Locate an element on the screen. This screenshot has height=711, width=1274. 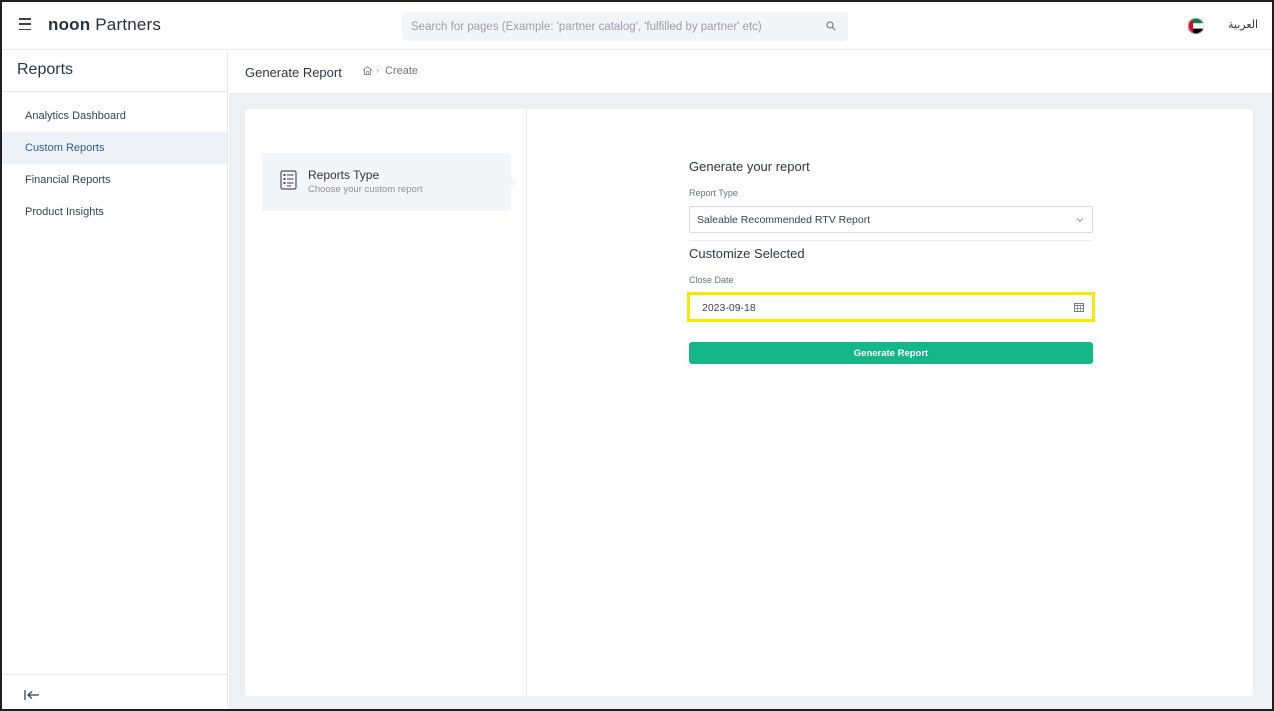
breadcrumb-current: Create is located at coordinates (402, 71).